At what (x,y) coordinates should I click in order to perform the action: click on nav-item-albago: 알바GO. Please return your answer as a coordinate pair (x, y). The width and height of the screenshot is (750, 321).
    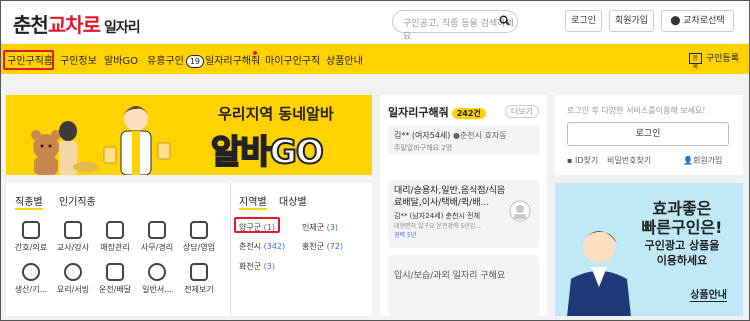
    Looking at the image, I should click on (121, 59).